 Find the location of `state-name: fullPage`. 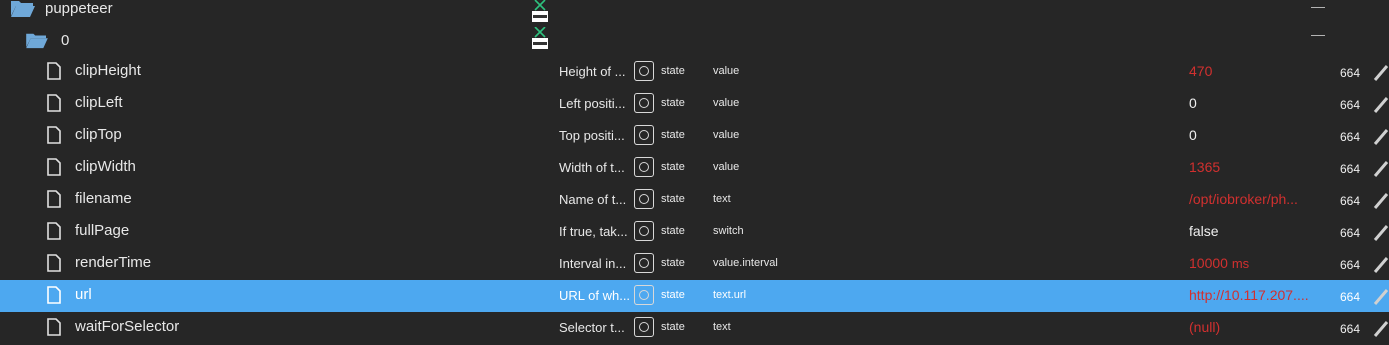

state-name: fullPage is located at coordinates (102, 230).